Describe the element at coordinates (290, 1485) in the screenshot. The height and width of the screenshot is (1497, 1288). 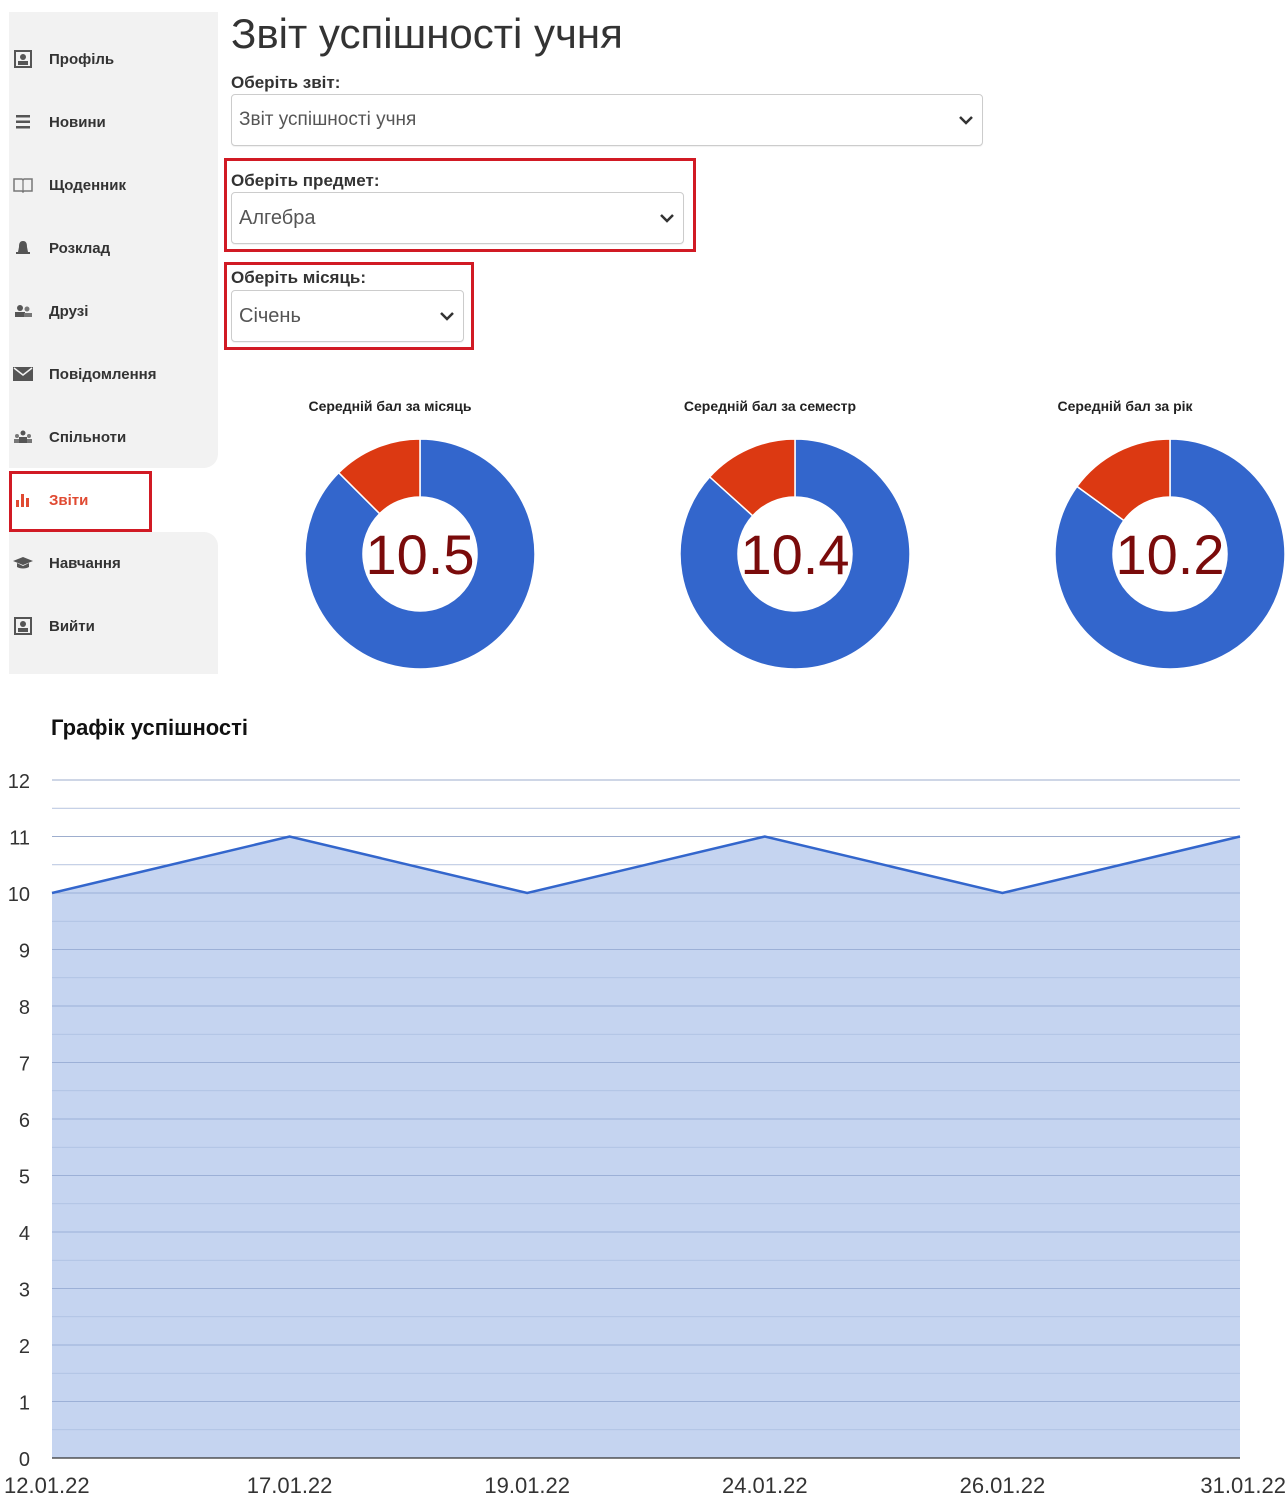
I see `x-tick-label: 17.01.22` at that location.